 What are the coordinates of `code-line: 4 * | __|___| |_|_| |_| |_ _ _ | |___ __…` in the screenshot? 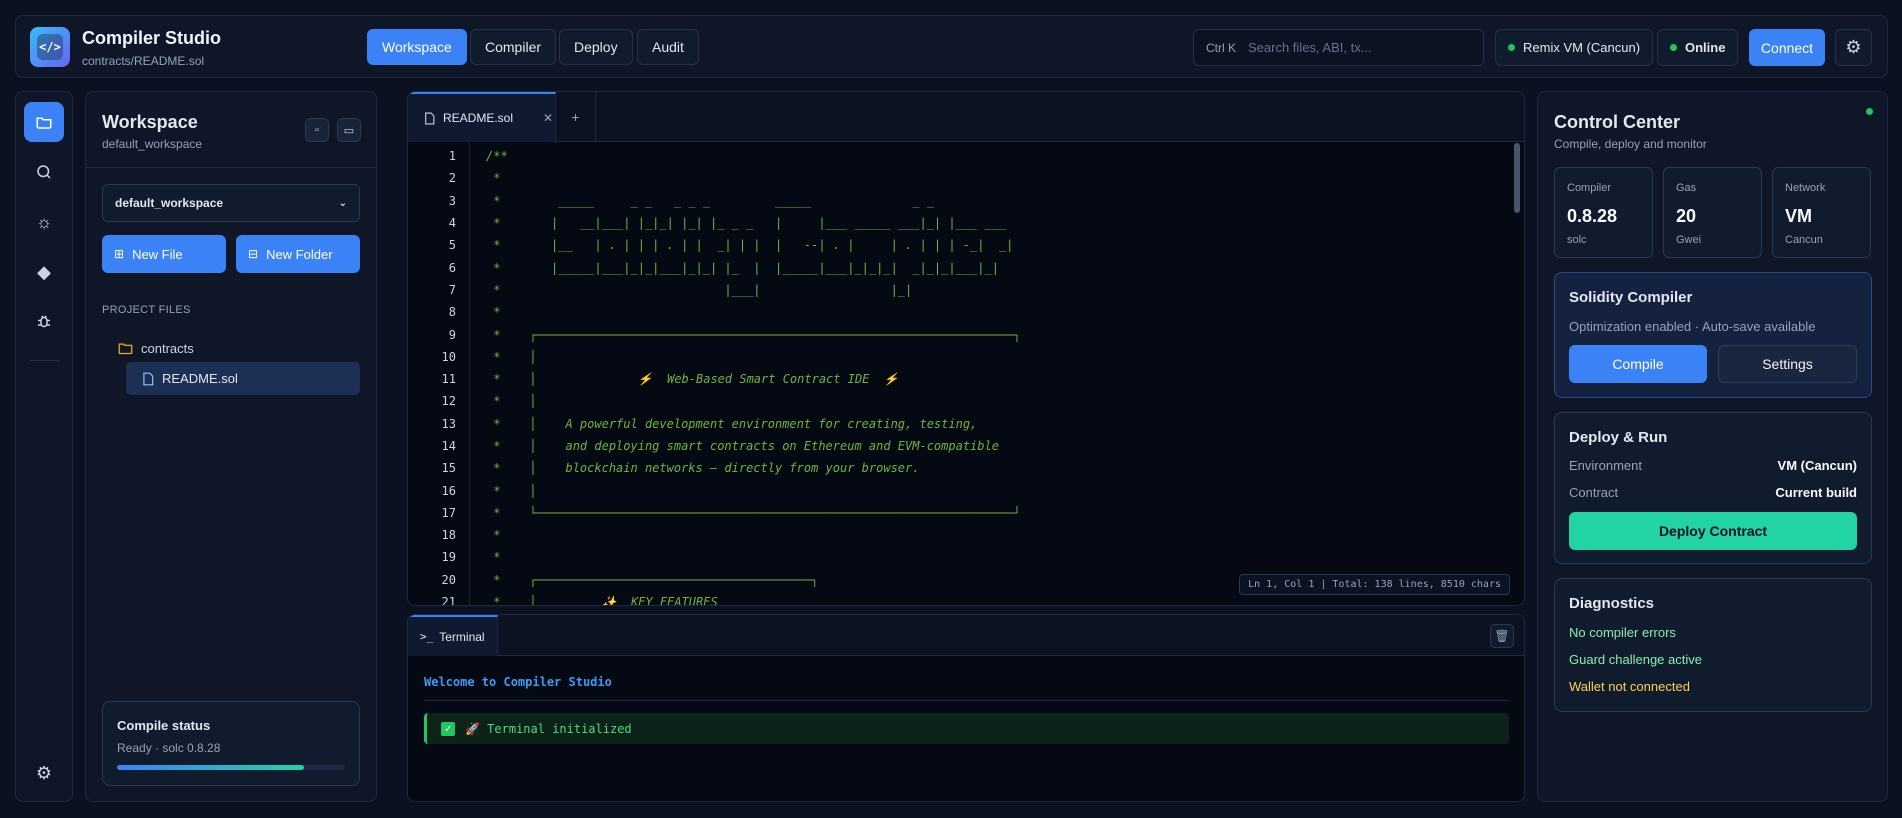 It's located at (958, 223).